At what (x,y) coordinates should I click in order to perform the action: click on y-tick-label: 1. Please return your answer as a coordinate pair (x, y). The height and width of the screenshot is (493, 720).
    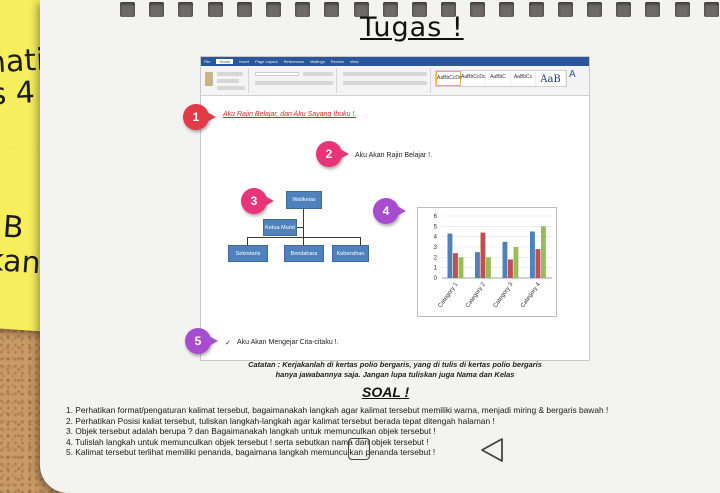
    Looking at the image, I should click on (436, 269).